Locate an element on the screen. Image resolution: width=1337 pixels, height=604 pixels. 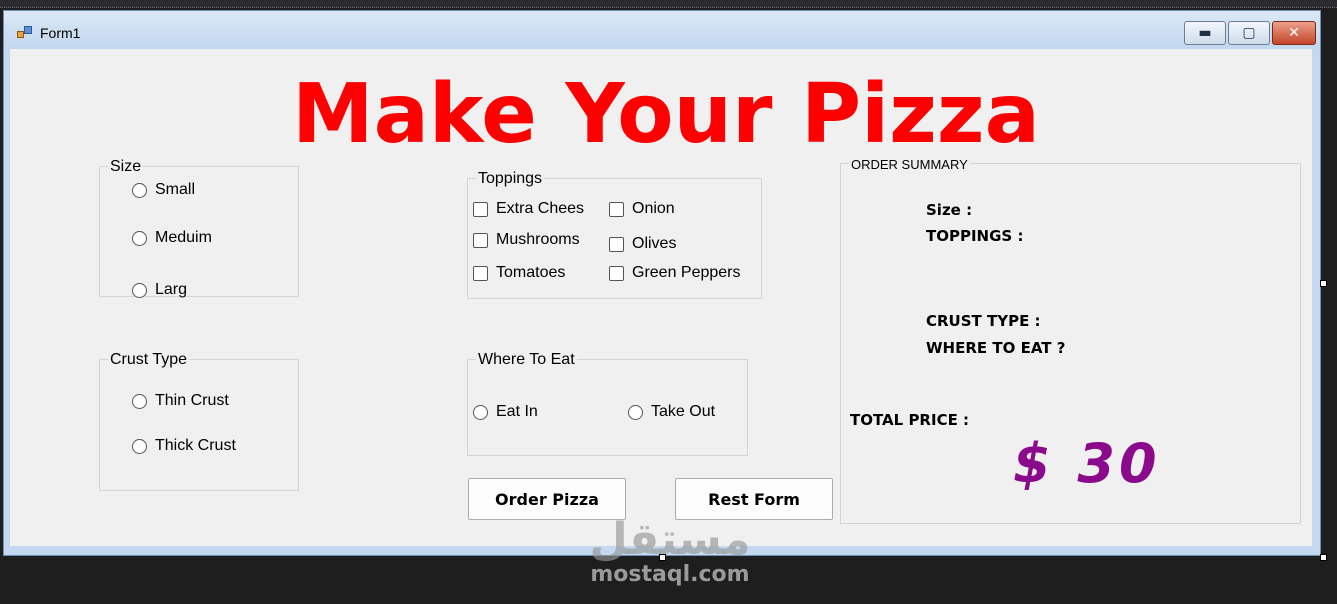
checkbox-label: Olives is located at coordinates (654, 243).